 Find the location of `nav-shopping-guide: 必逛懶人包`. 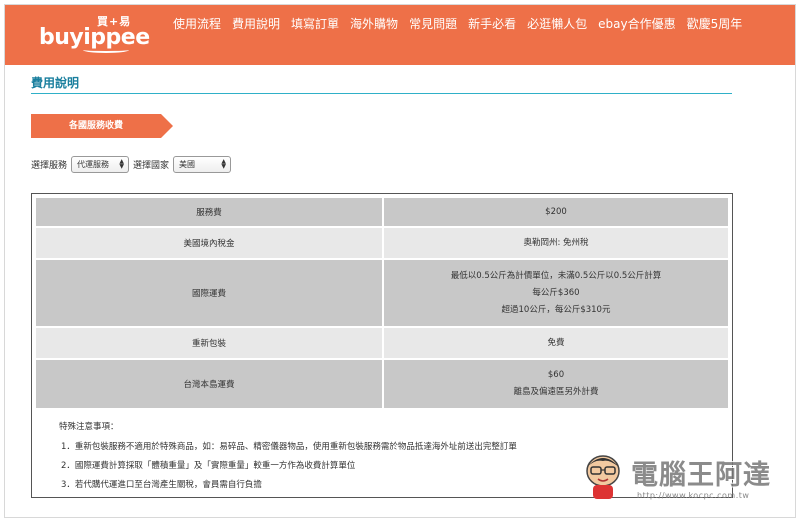

nav-shopping-guide: 必逛懶人包 is located at coordinates (557, 23).